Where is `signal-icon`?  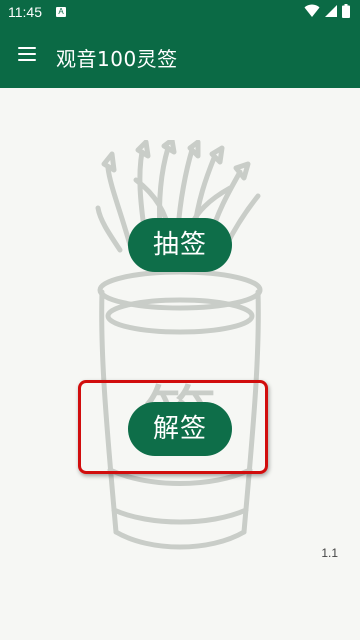 signal-icon is located at coordinates (331, 11).